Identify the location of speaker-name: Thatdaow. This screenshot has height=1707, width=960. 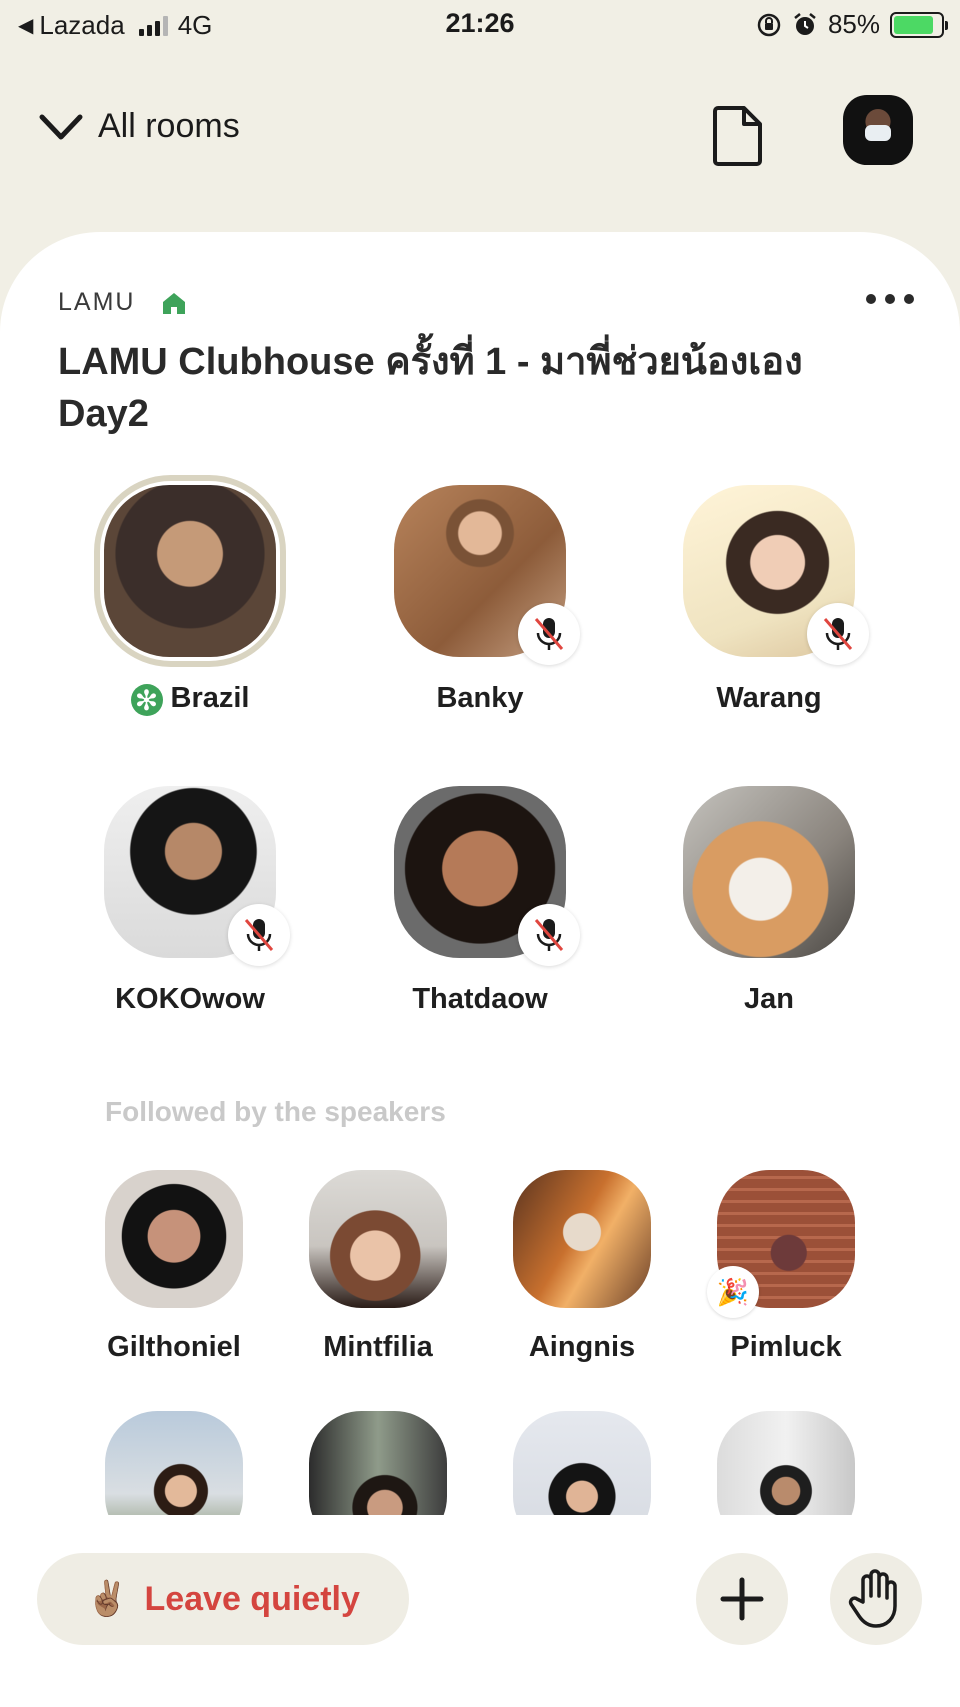
(480, 999).